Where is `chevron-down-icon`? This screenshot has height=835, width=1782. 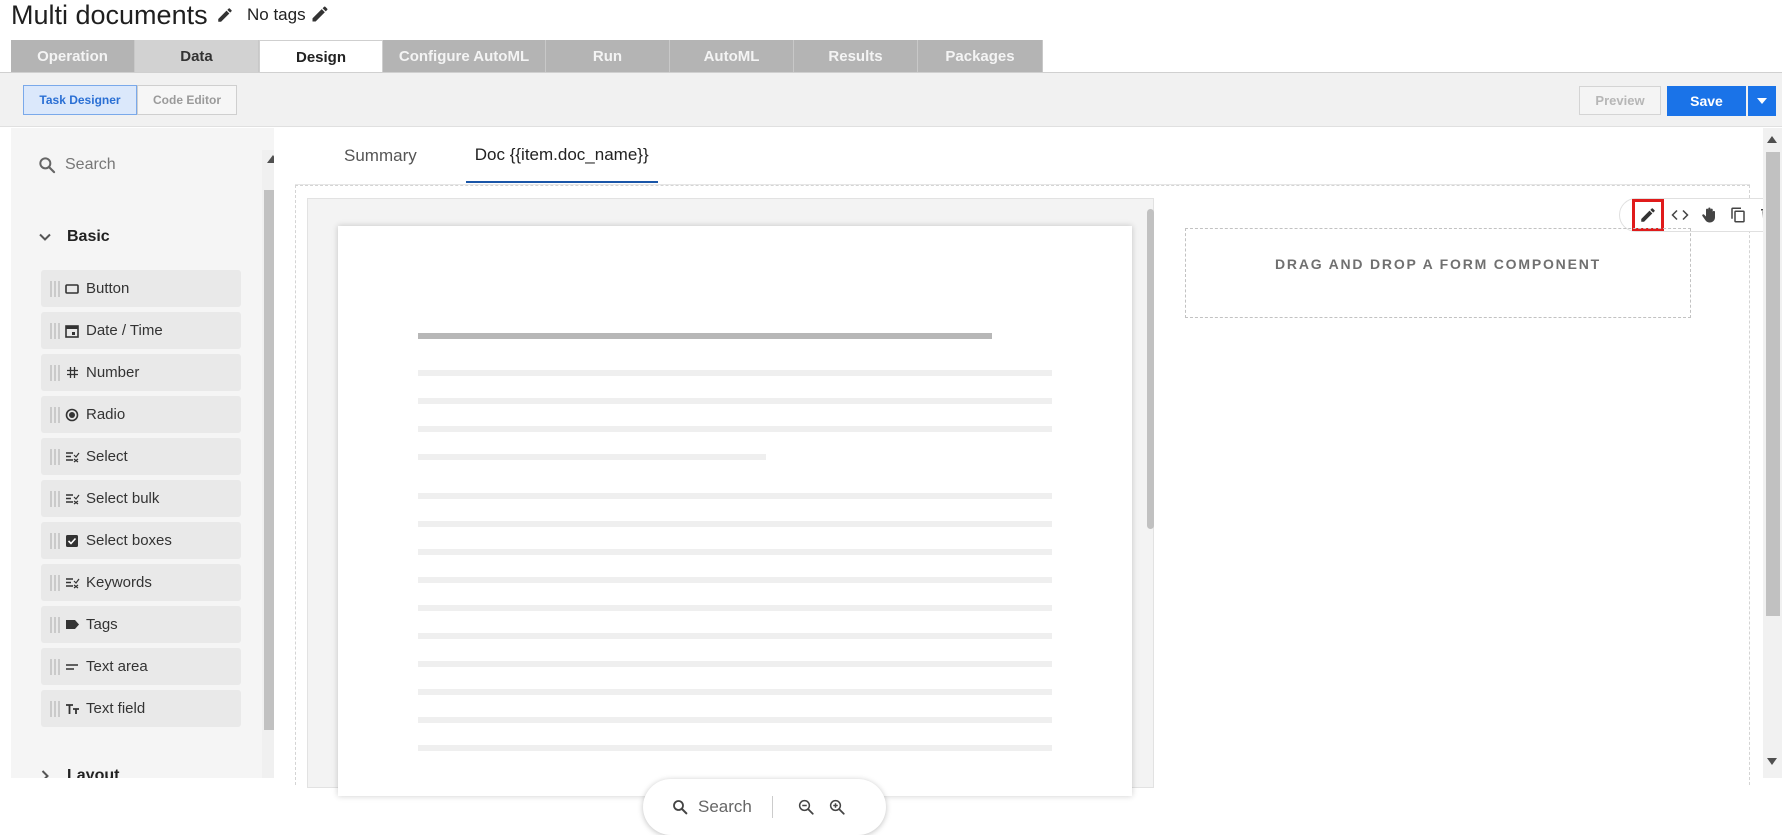
chevron-down-icon is located at coordinates (45, 237).